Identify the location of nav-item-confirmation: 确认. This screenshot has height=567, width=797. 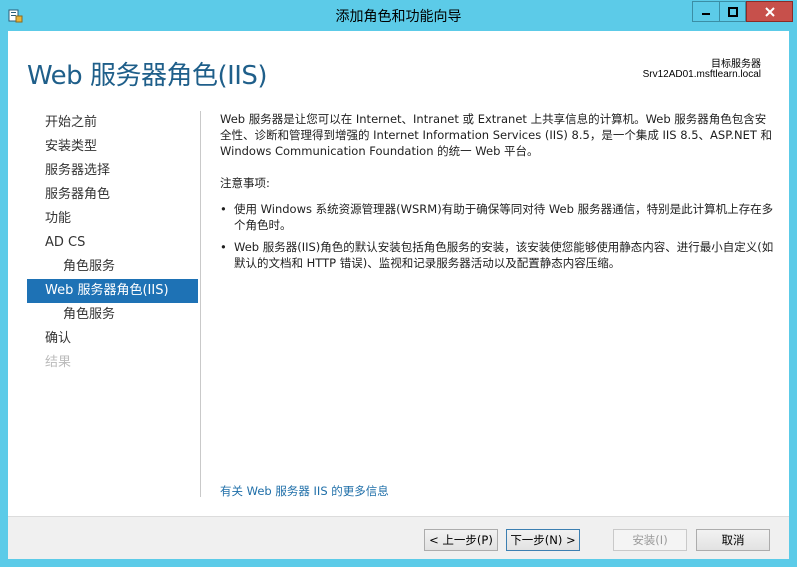
(112, 339).